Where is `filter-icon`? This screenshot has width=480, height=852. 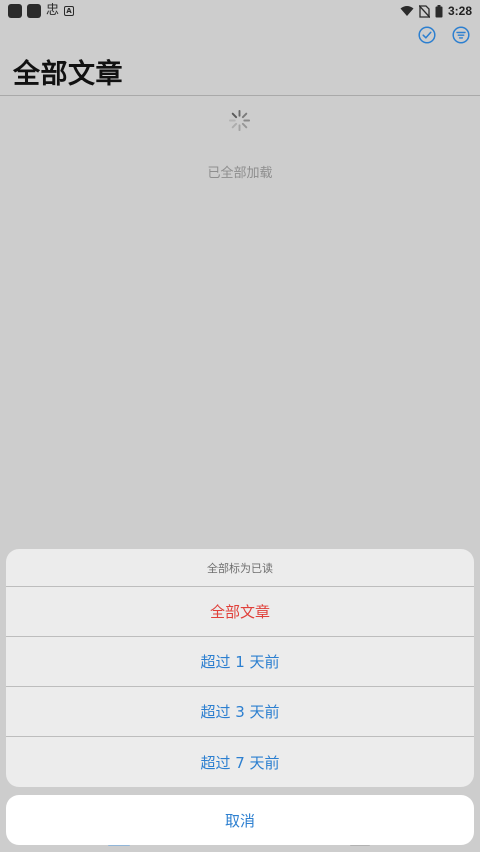
filter-icon is located at coordinates (461, 35).